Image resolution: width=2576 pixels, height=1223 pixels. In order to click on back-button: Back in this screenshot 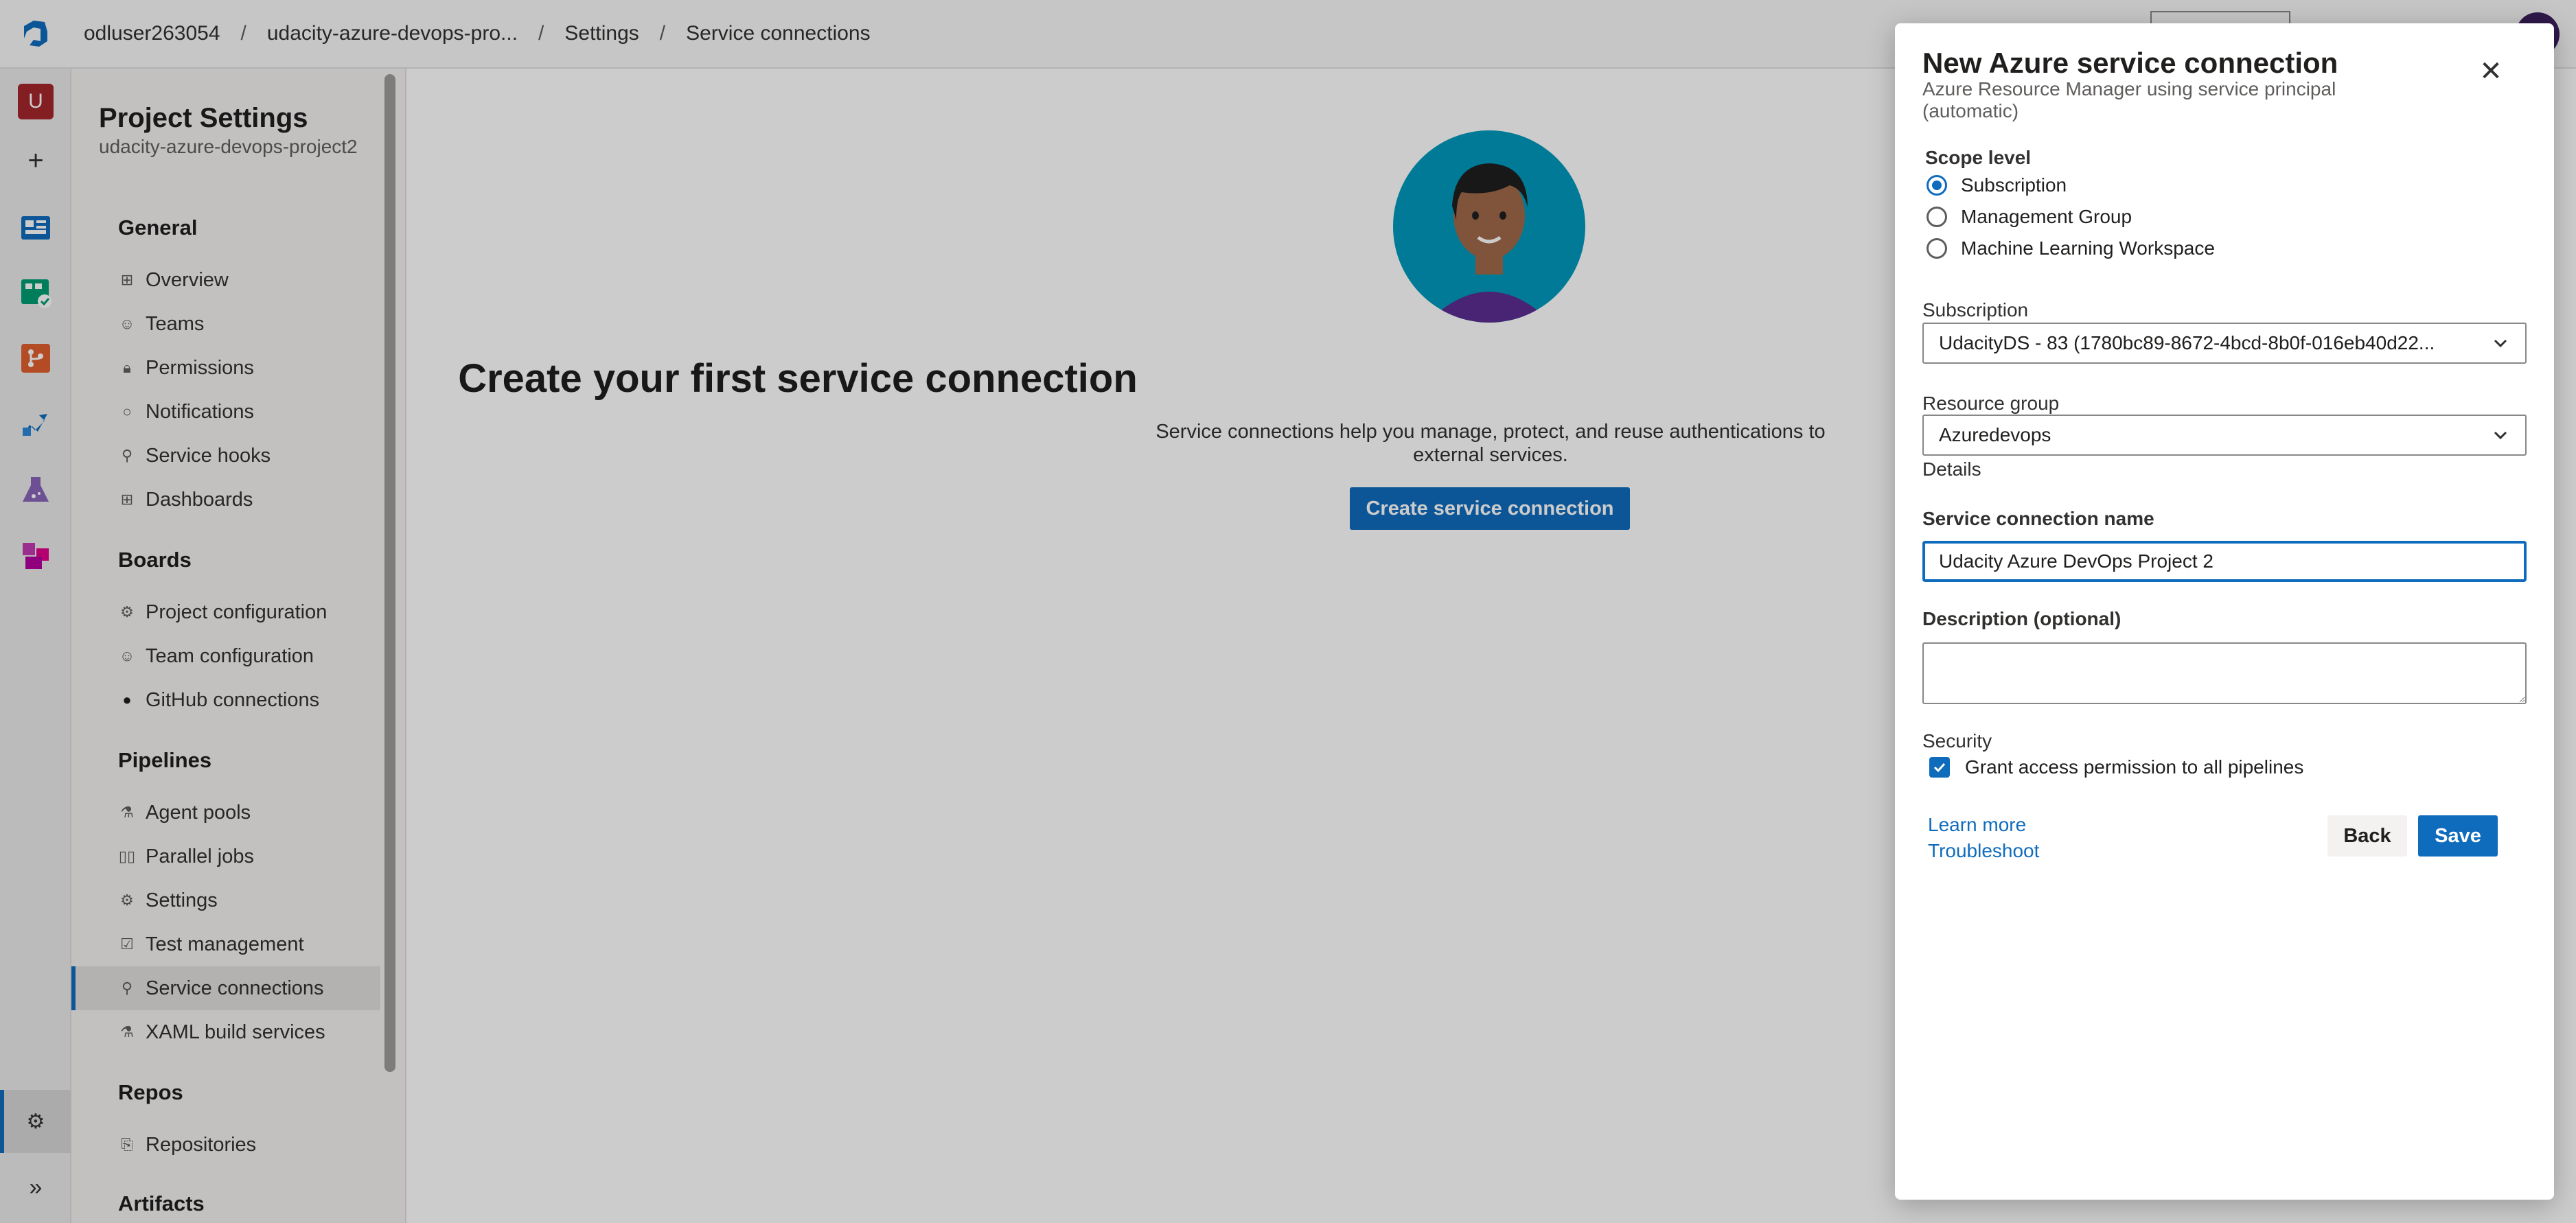, I will do `click(2367, 836)`.